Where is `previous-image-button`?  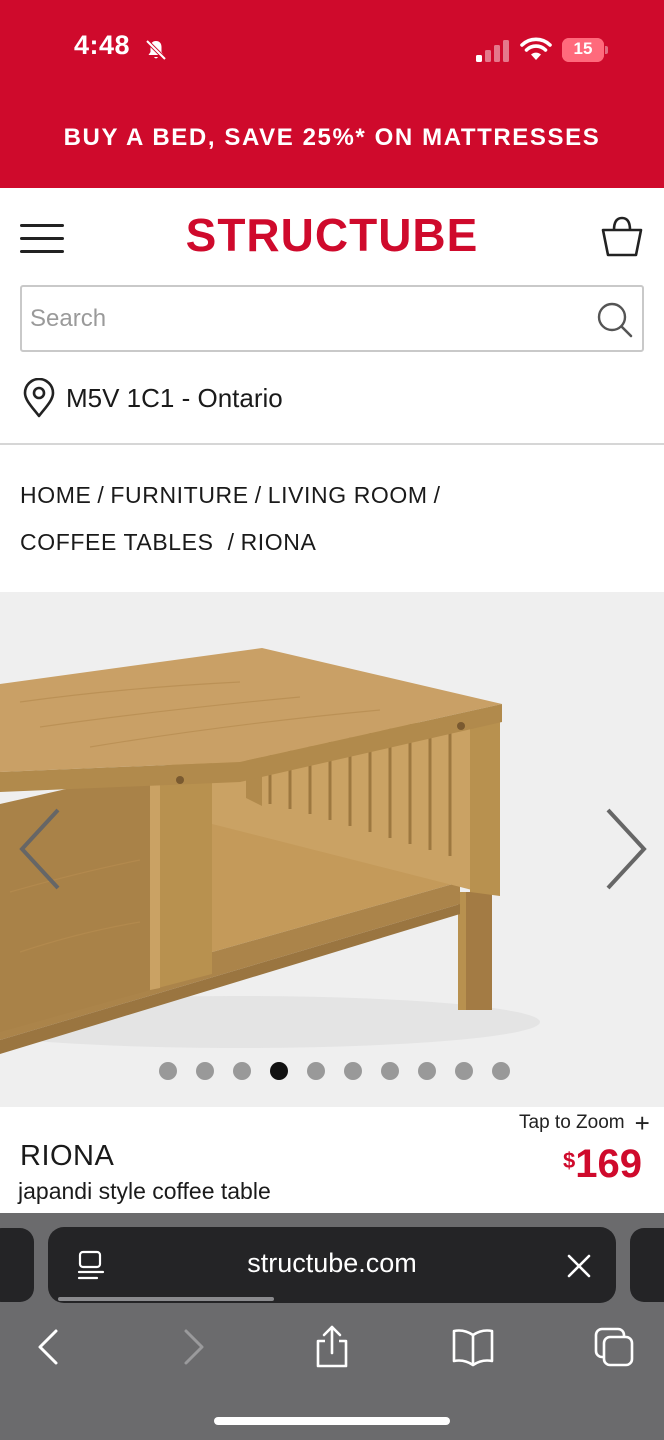 previous-image-button is located at coordinates (41, 849).